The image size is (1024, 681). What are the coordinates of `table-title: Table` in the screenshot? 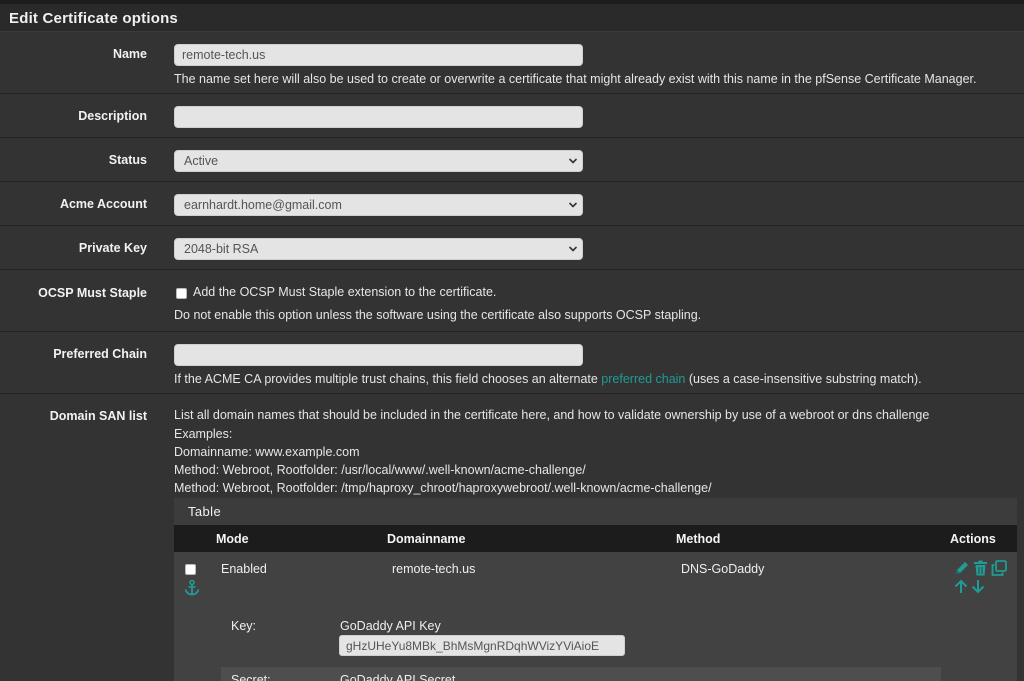 It's located at (205, 511).